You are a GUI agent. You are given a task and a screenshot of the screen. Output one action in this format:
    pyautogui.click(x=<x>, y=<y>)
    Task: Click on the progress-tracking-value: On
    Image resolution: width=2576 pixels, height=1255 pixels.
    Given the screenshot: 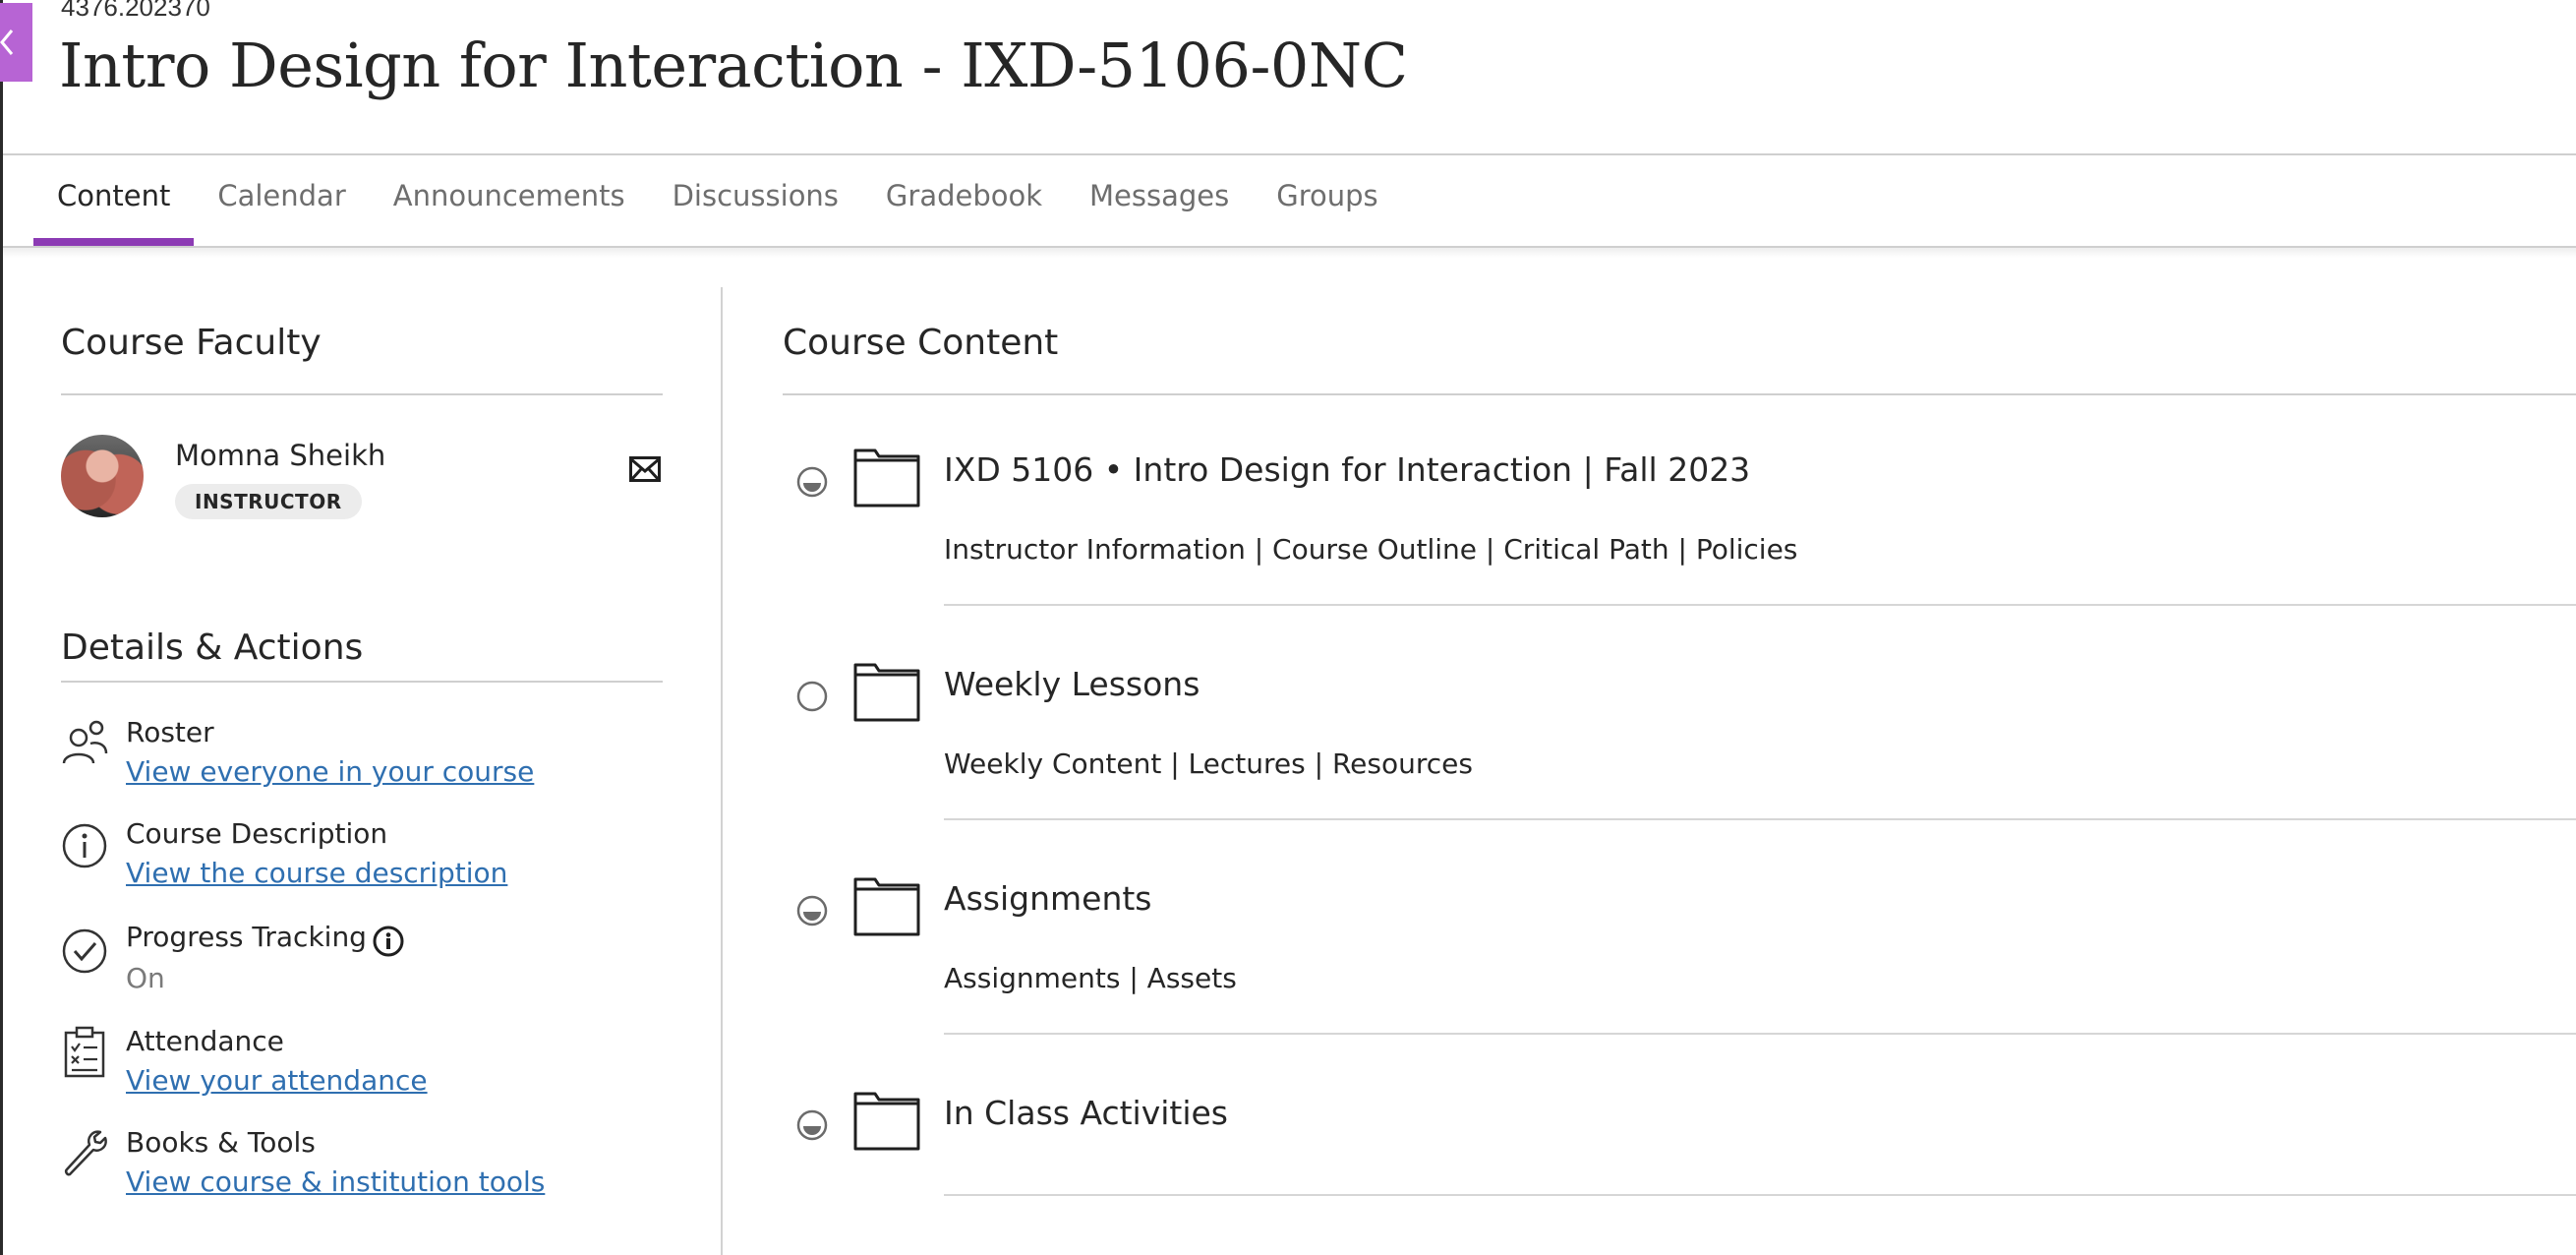 What is the action you would take?
    pyautogui.click(x=145, y=978)
    